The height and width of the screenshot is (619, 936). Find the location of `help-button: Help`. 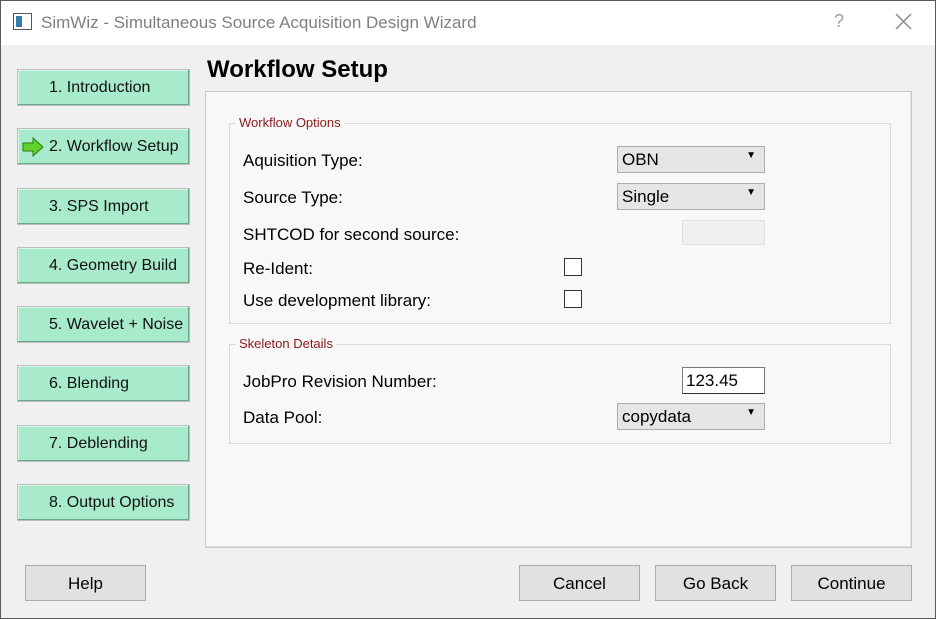

help-button: Help is located at coordinates (85, 583).